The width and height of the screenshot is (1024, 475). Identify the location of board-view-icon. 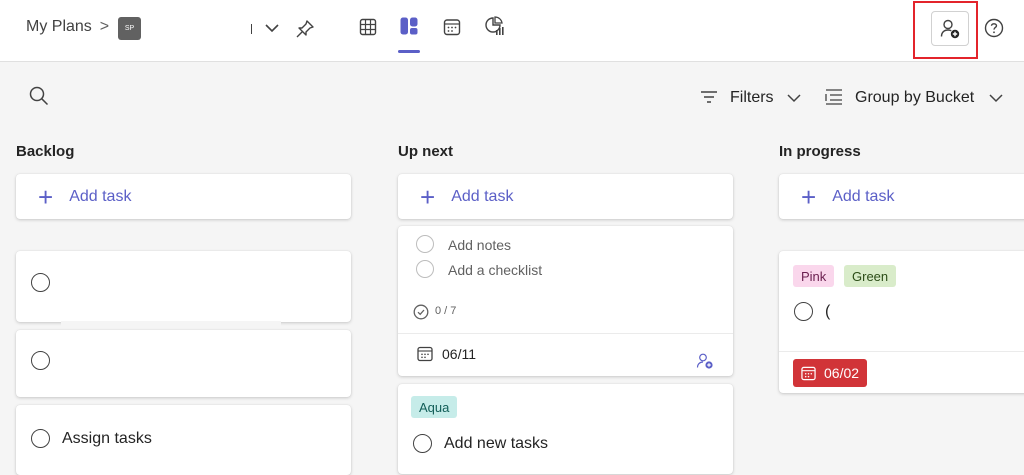
(409, 26).